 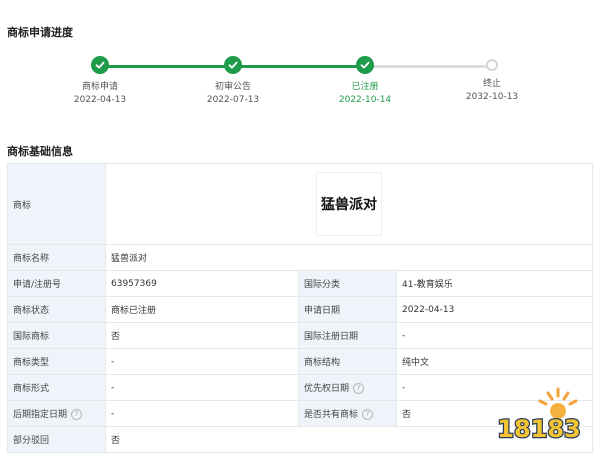 I want to click on table-row: 国际商标 否 国际注册日期 -, so click(x=300, y=335).